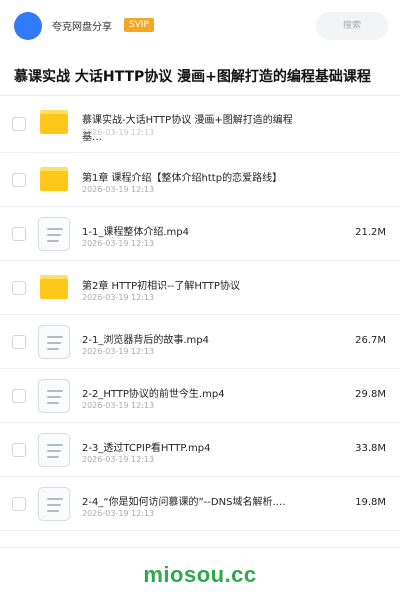 The image size is (400, 600). Describe the element at coordinates (370, 502) in the screenshot. I see `file-size: 19.8M` at that location.